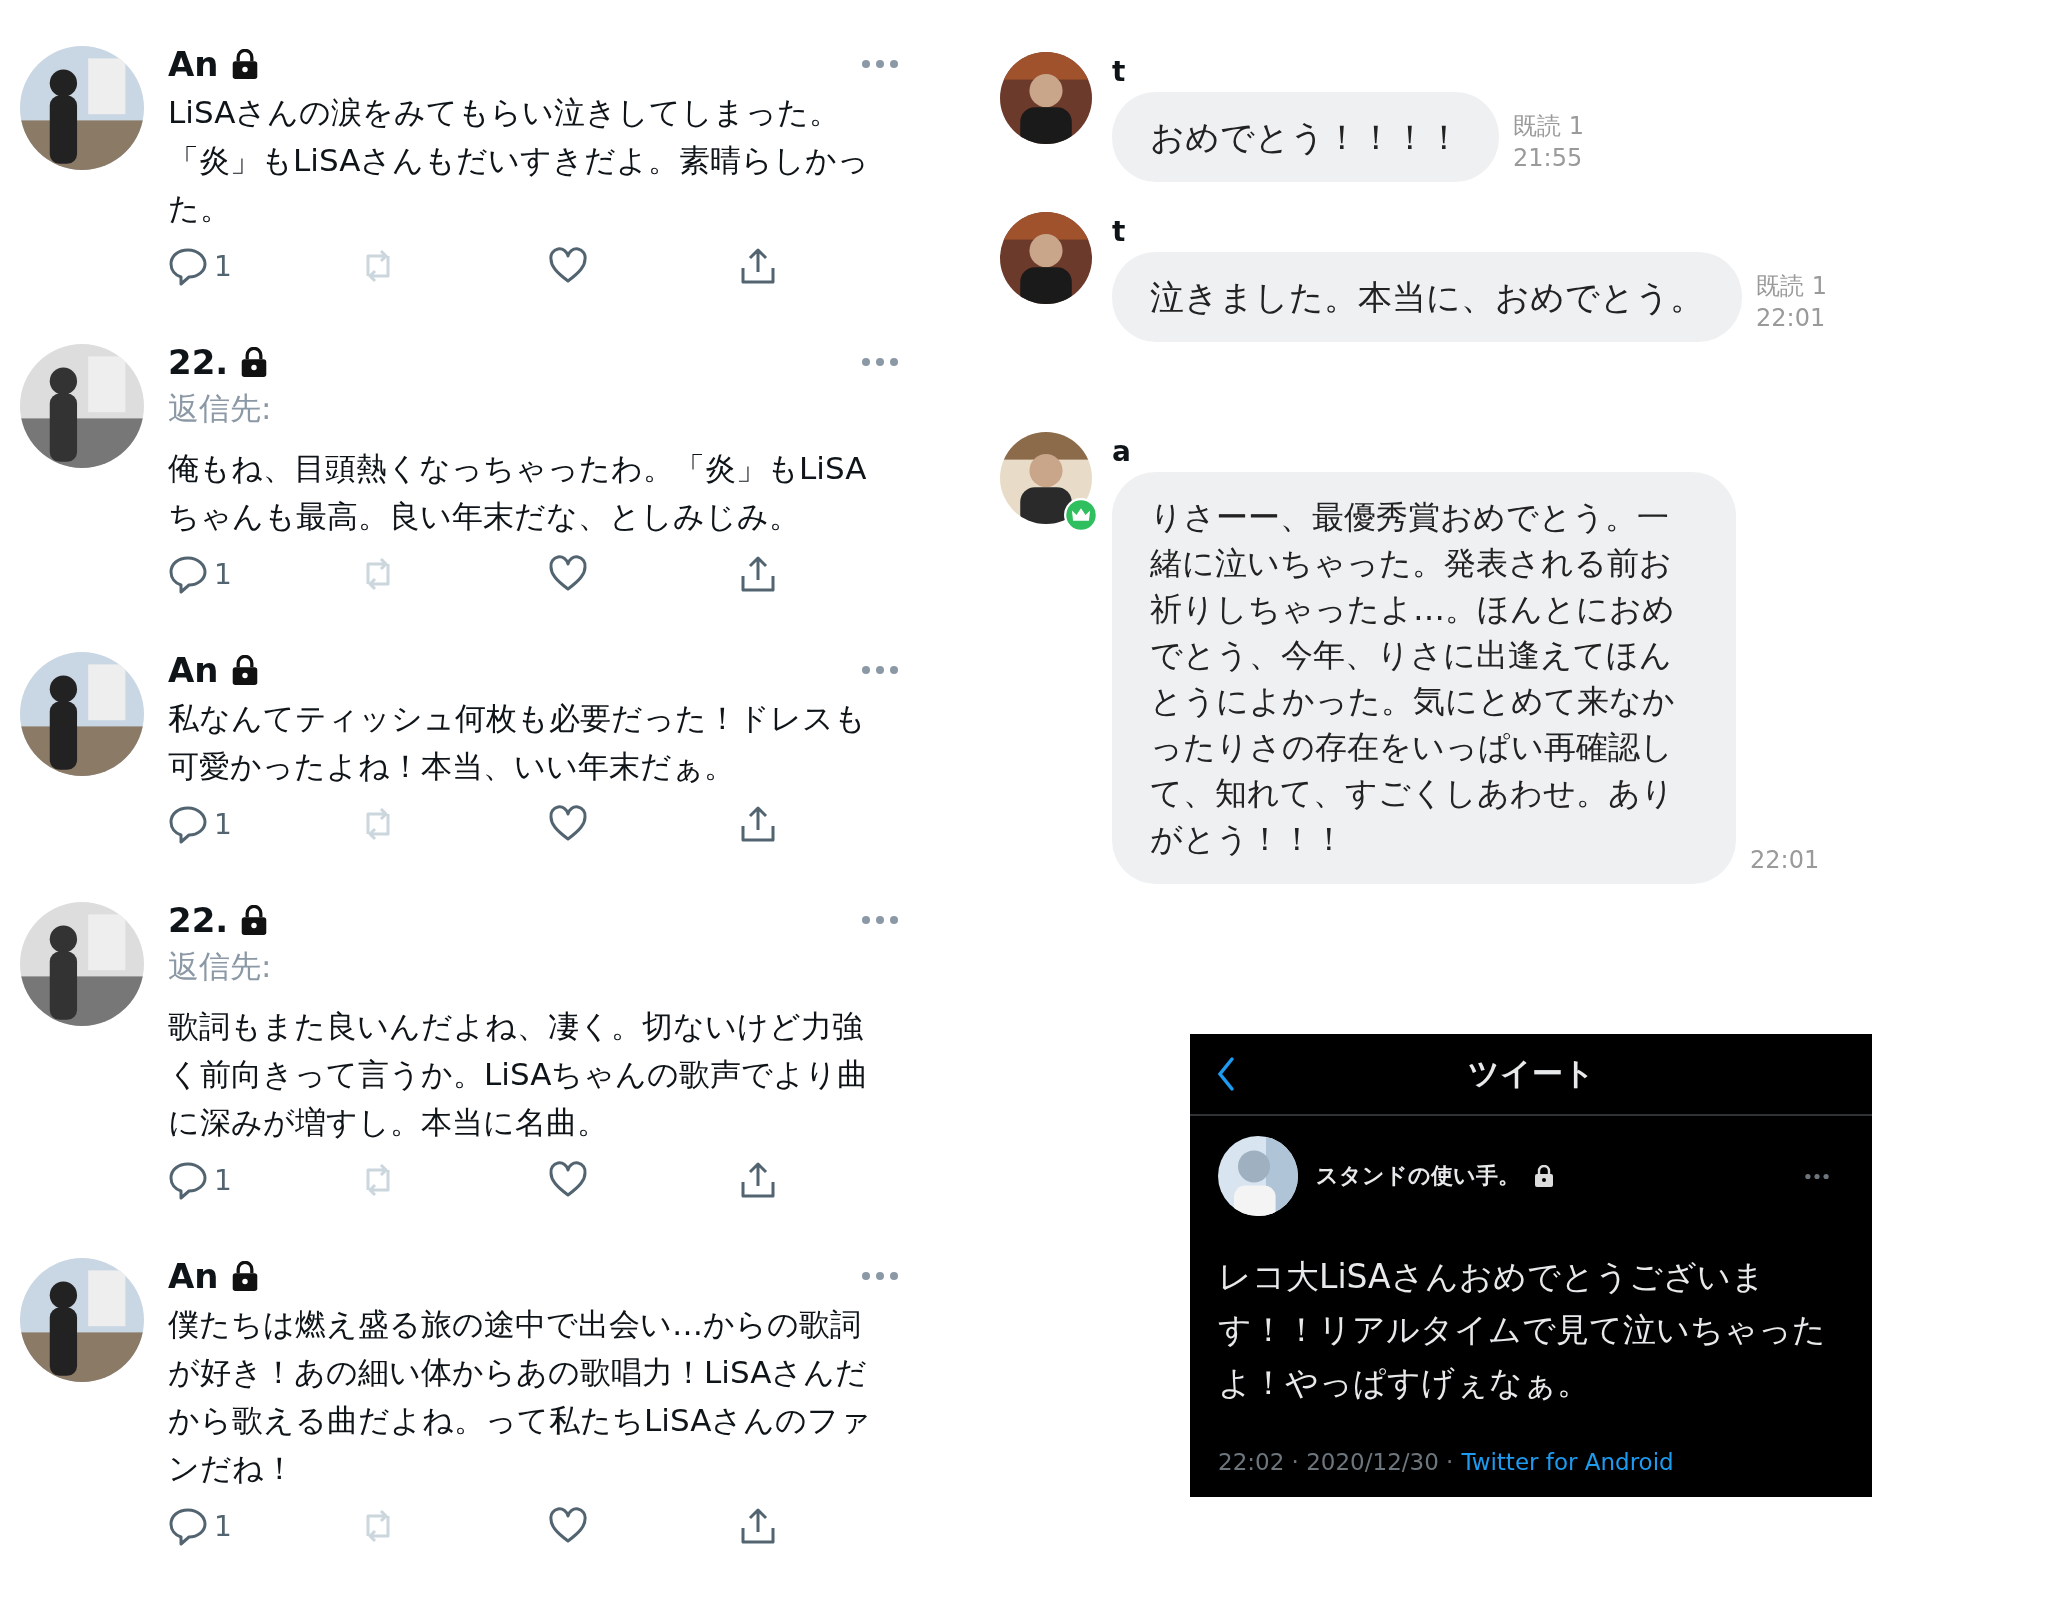 This screenshot has width=2048, height=1619. What do you see at coordinates (520, 1396) in the screenshot?
I see `tweet-text: 僕たちは燃え盛る旅の途中で出会い…からの歌詞が好き！あの細い体からあの歌唱力！LiSAさんだから歌える曲だよね。って私たちLiSAさんのファンだね！` at bounding box center [520, 1396].